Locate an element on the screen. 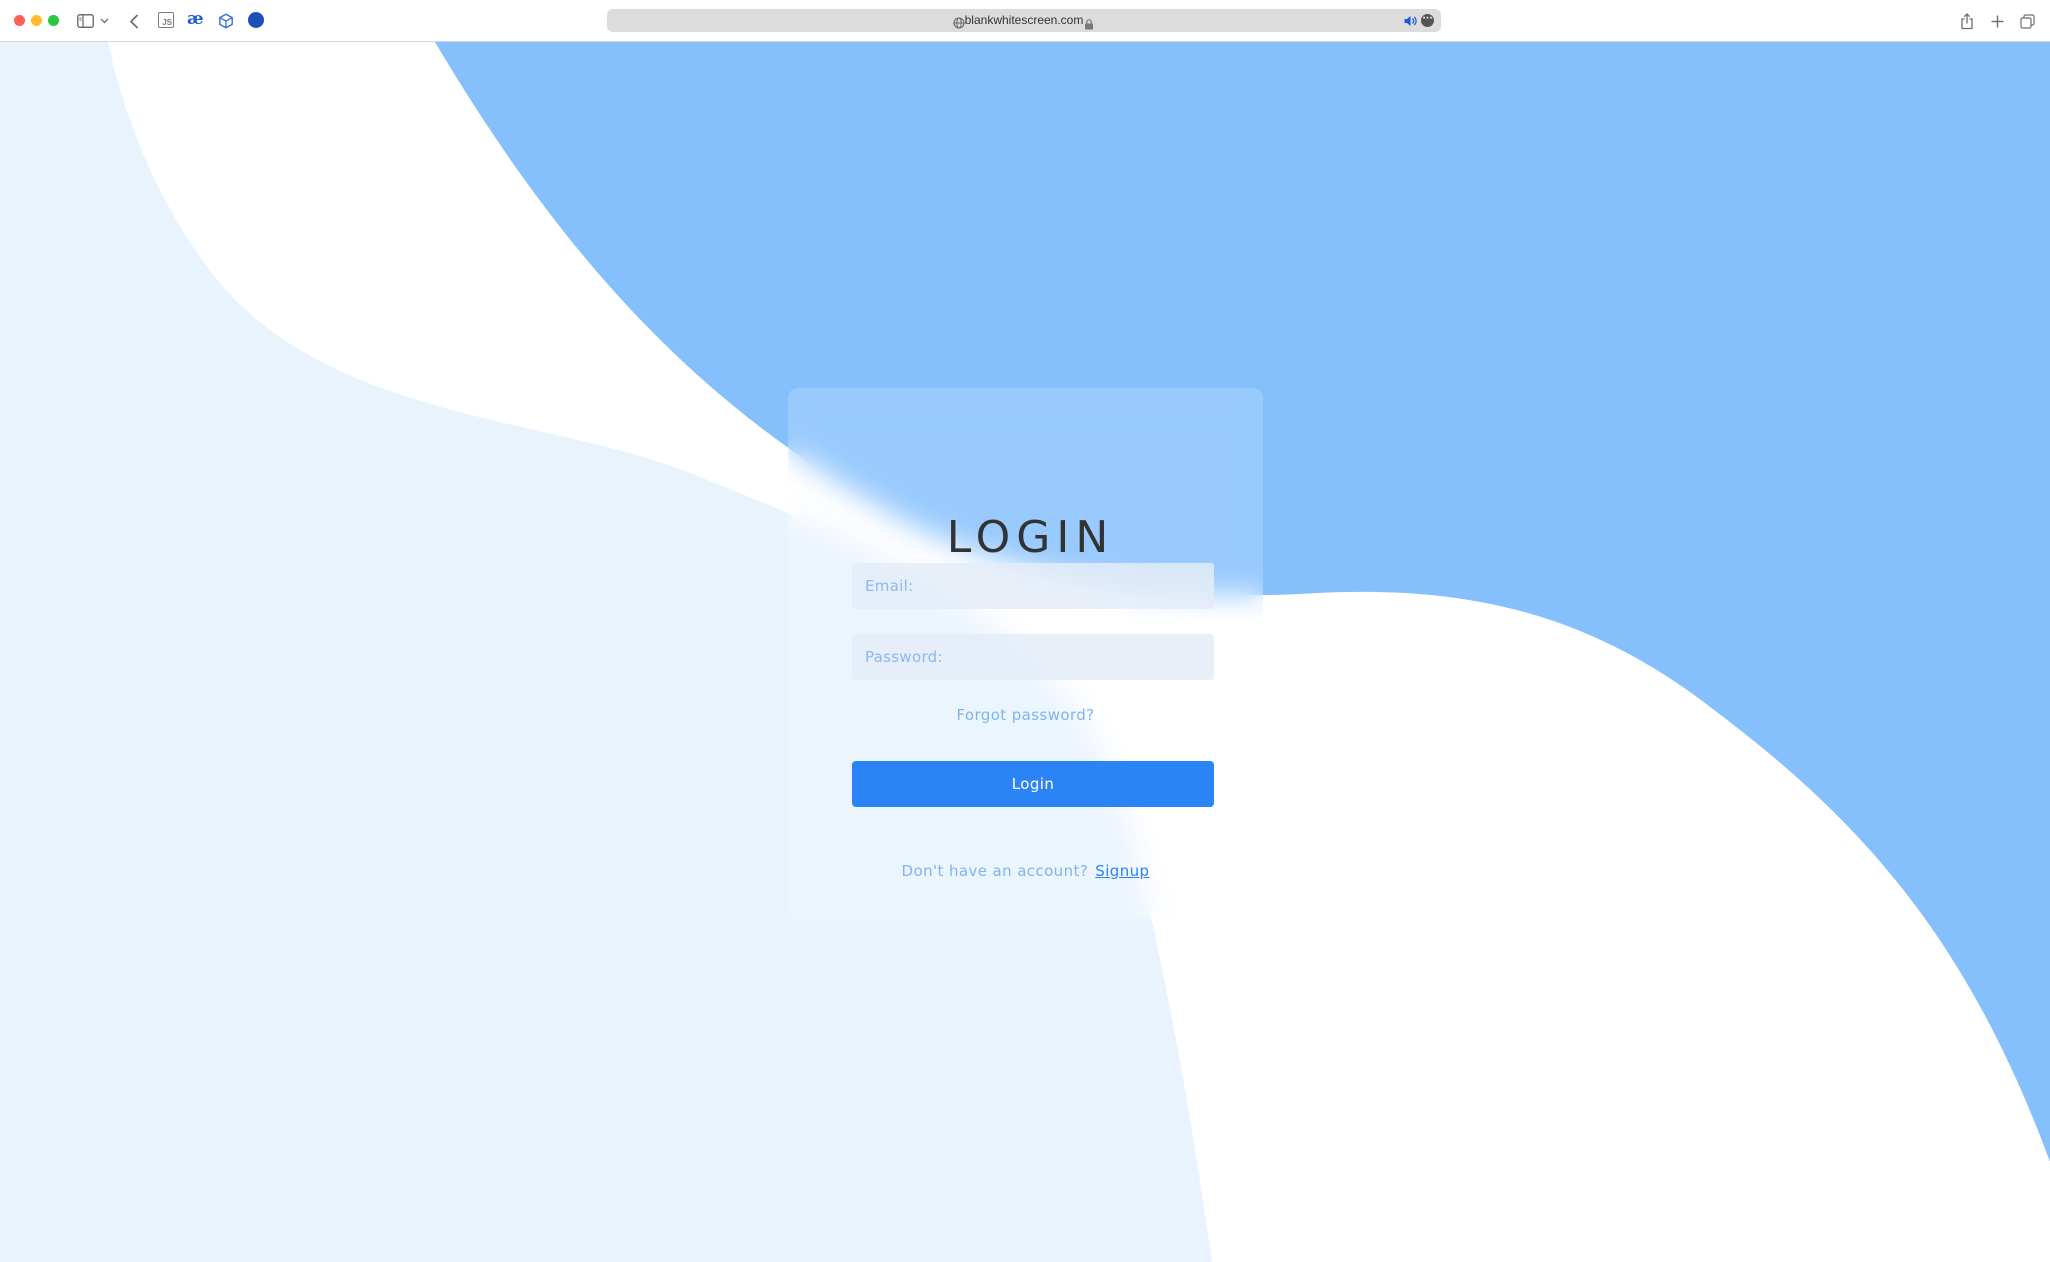 Image resolution: width=2050 pixels, height=1262 pixels. signup-row: Don't have an account? Signup is located at coordinates (1025, 871).